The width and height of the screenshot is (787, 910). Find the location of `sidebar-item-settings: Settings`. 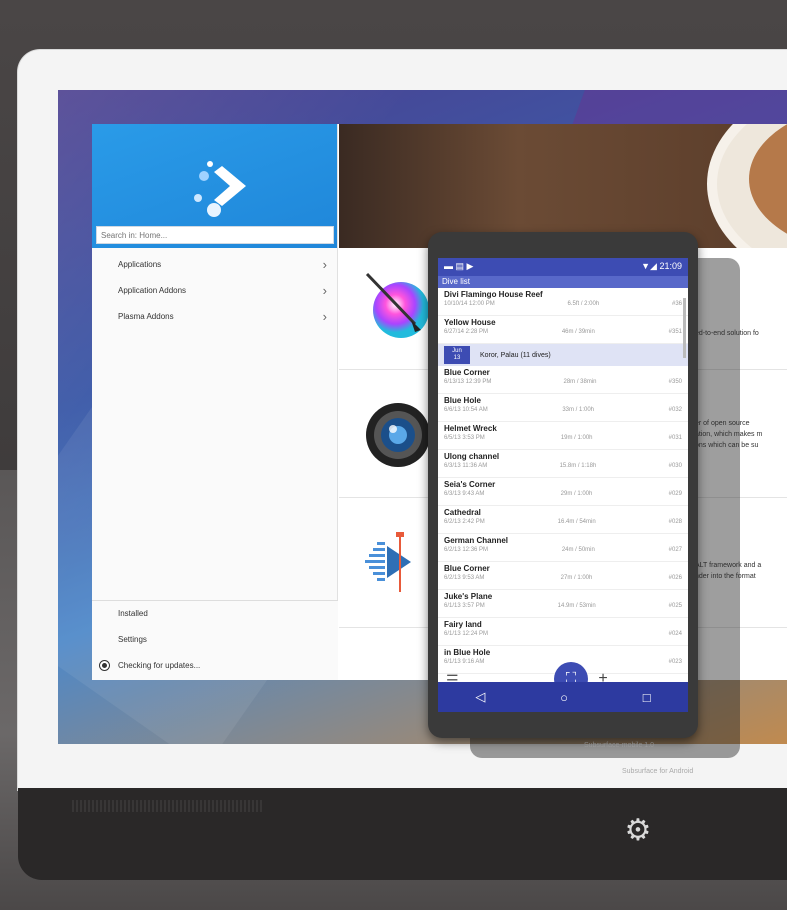

sidebar-item-settings: Settings is located at coordinates (215, 640).